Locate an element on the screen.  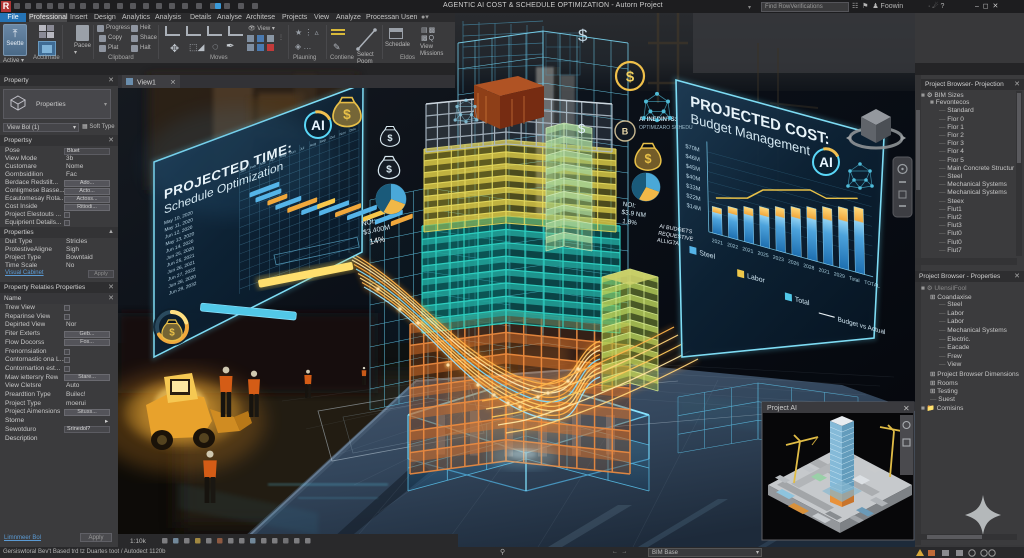
svg-text: B is located at coordinates (625, 132).